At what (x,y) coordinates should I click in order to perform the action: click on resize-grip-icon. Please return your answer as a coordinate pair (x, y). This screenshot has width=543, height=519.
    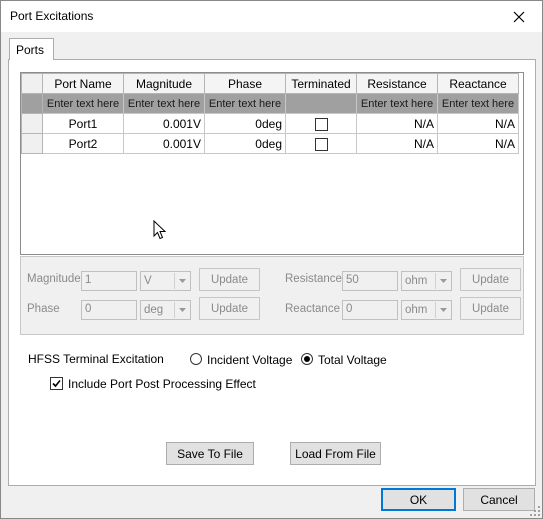
    Looking at the image, I should click on (535, 511).